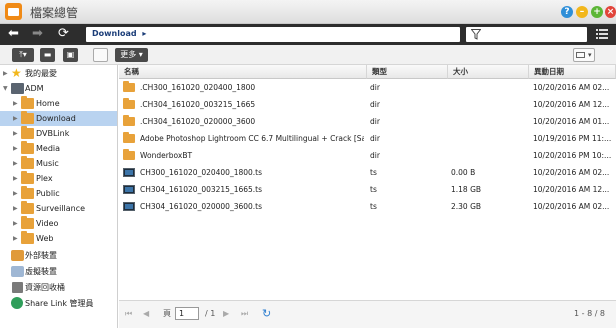 Image resolution: width=616 pixels, height=328 pixels. What do you see at coordinates (407, 72) in the screenshot?
I see `column-header-type: 類型` at bounding box center [407, 72].